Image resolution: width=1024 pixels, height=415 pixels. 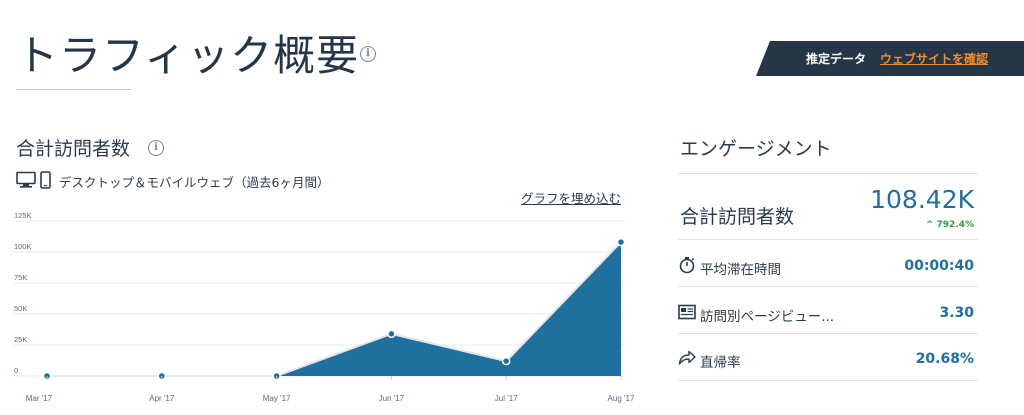 I want to click on device-icons, so click(x=33, y=180).